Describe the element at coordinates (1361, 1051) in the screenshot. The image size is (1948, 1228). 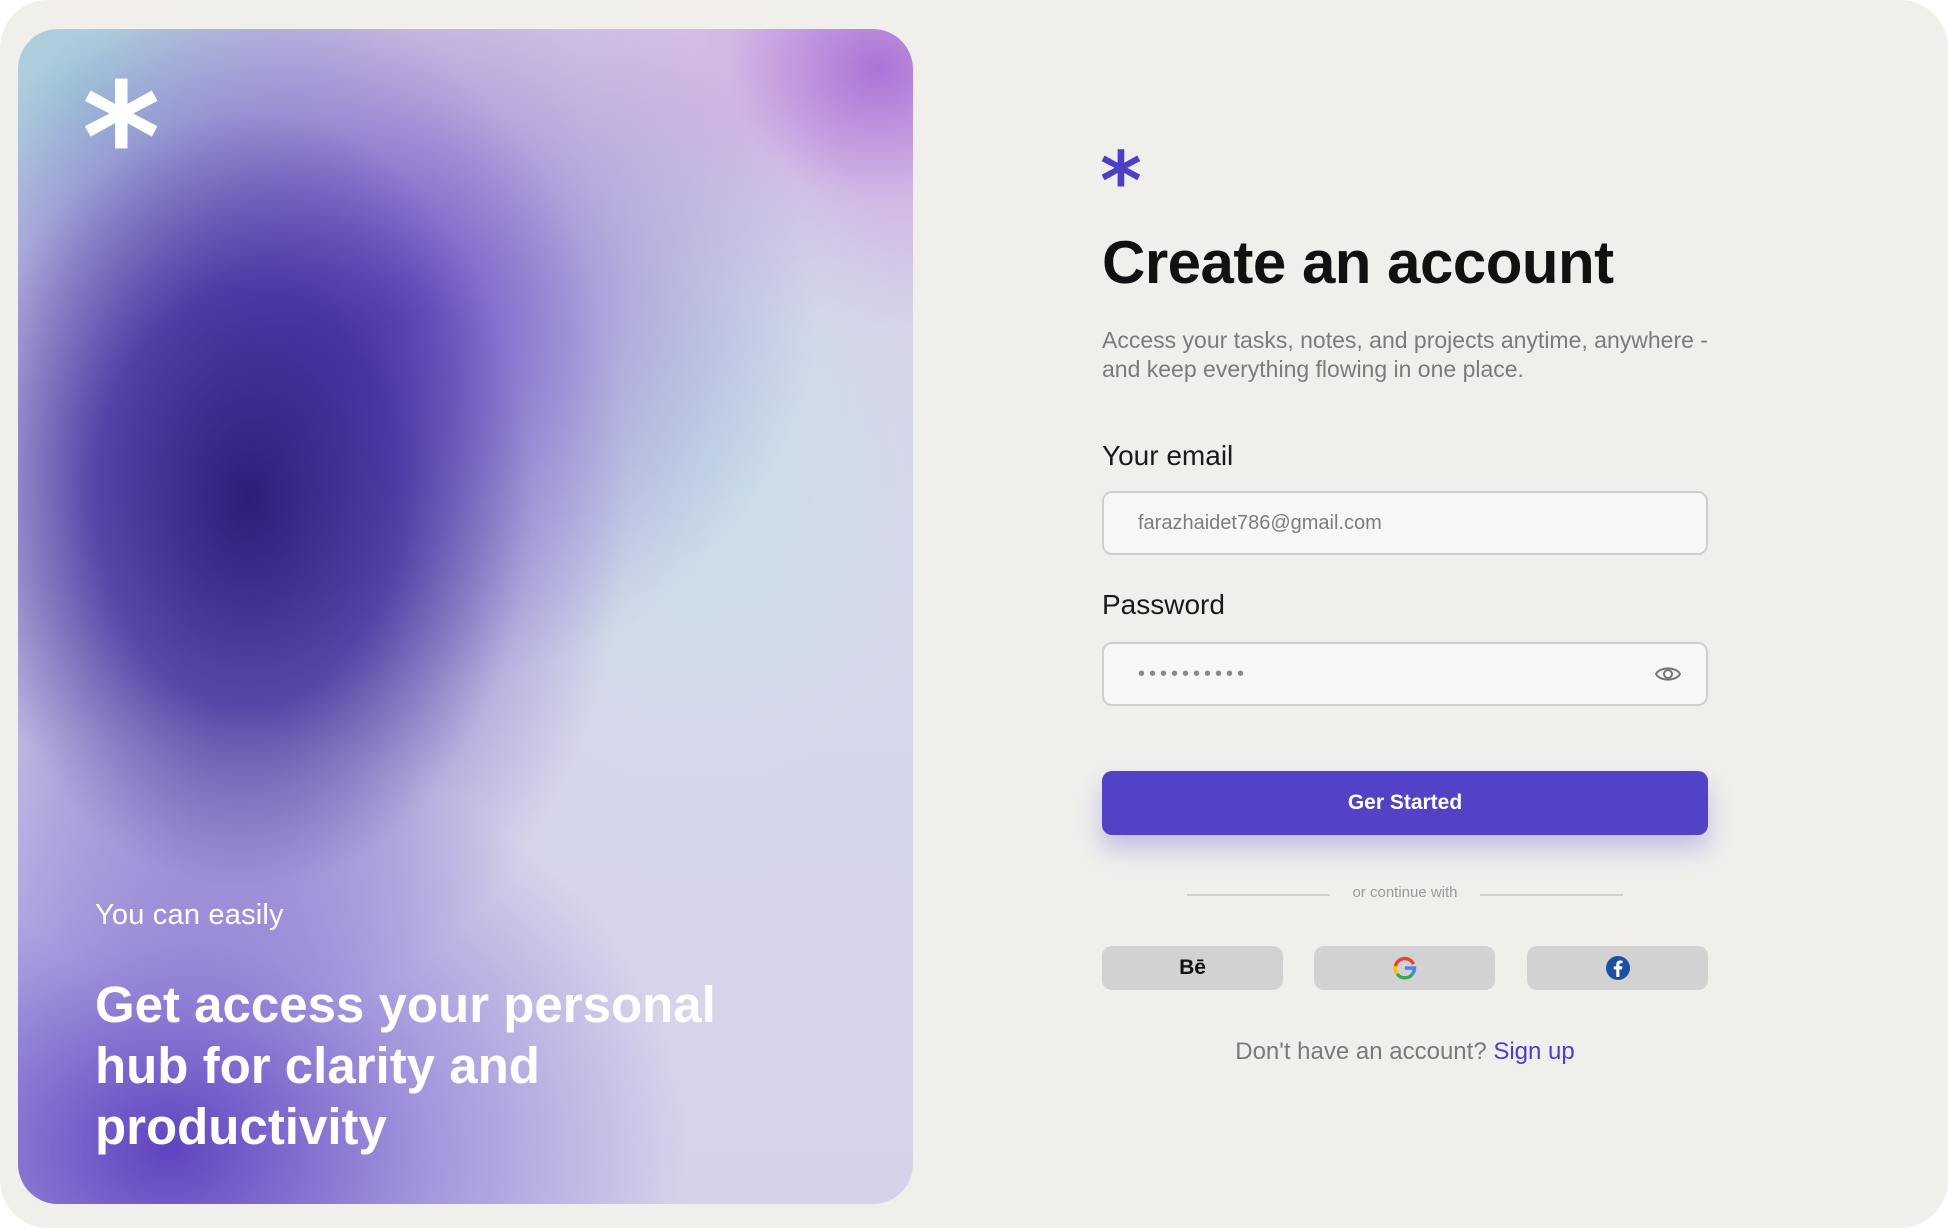
I see `signup-prompt: Don't have an account?` at that location.